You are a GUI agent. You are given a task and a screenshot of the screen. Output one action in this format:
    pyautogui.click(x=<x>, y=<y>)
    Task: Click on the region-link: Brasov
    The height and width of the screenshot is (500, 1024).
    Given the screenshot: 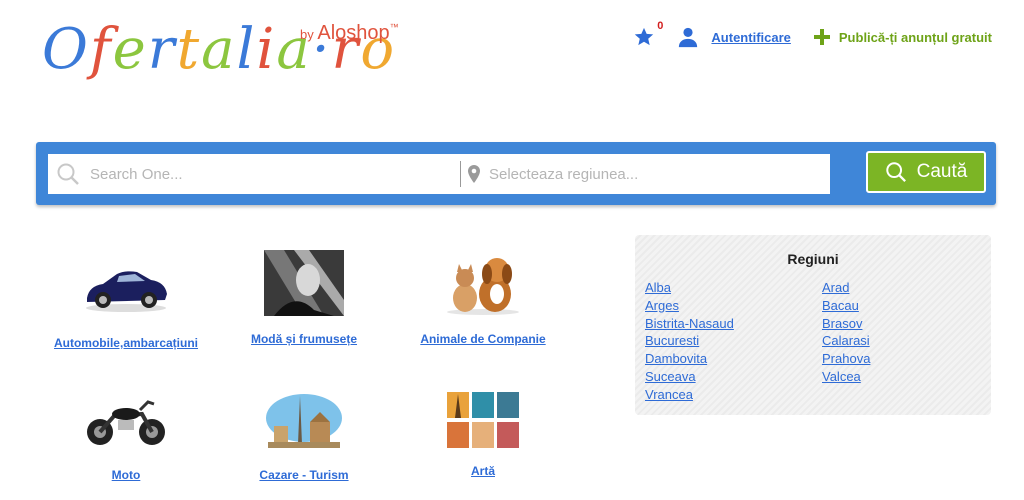 What is the action you would take?
    pyautogui.click(x=846, y=324)
    